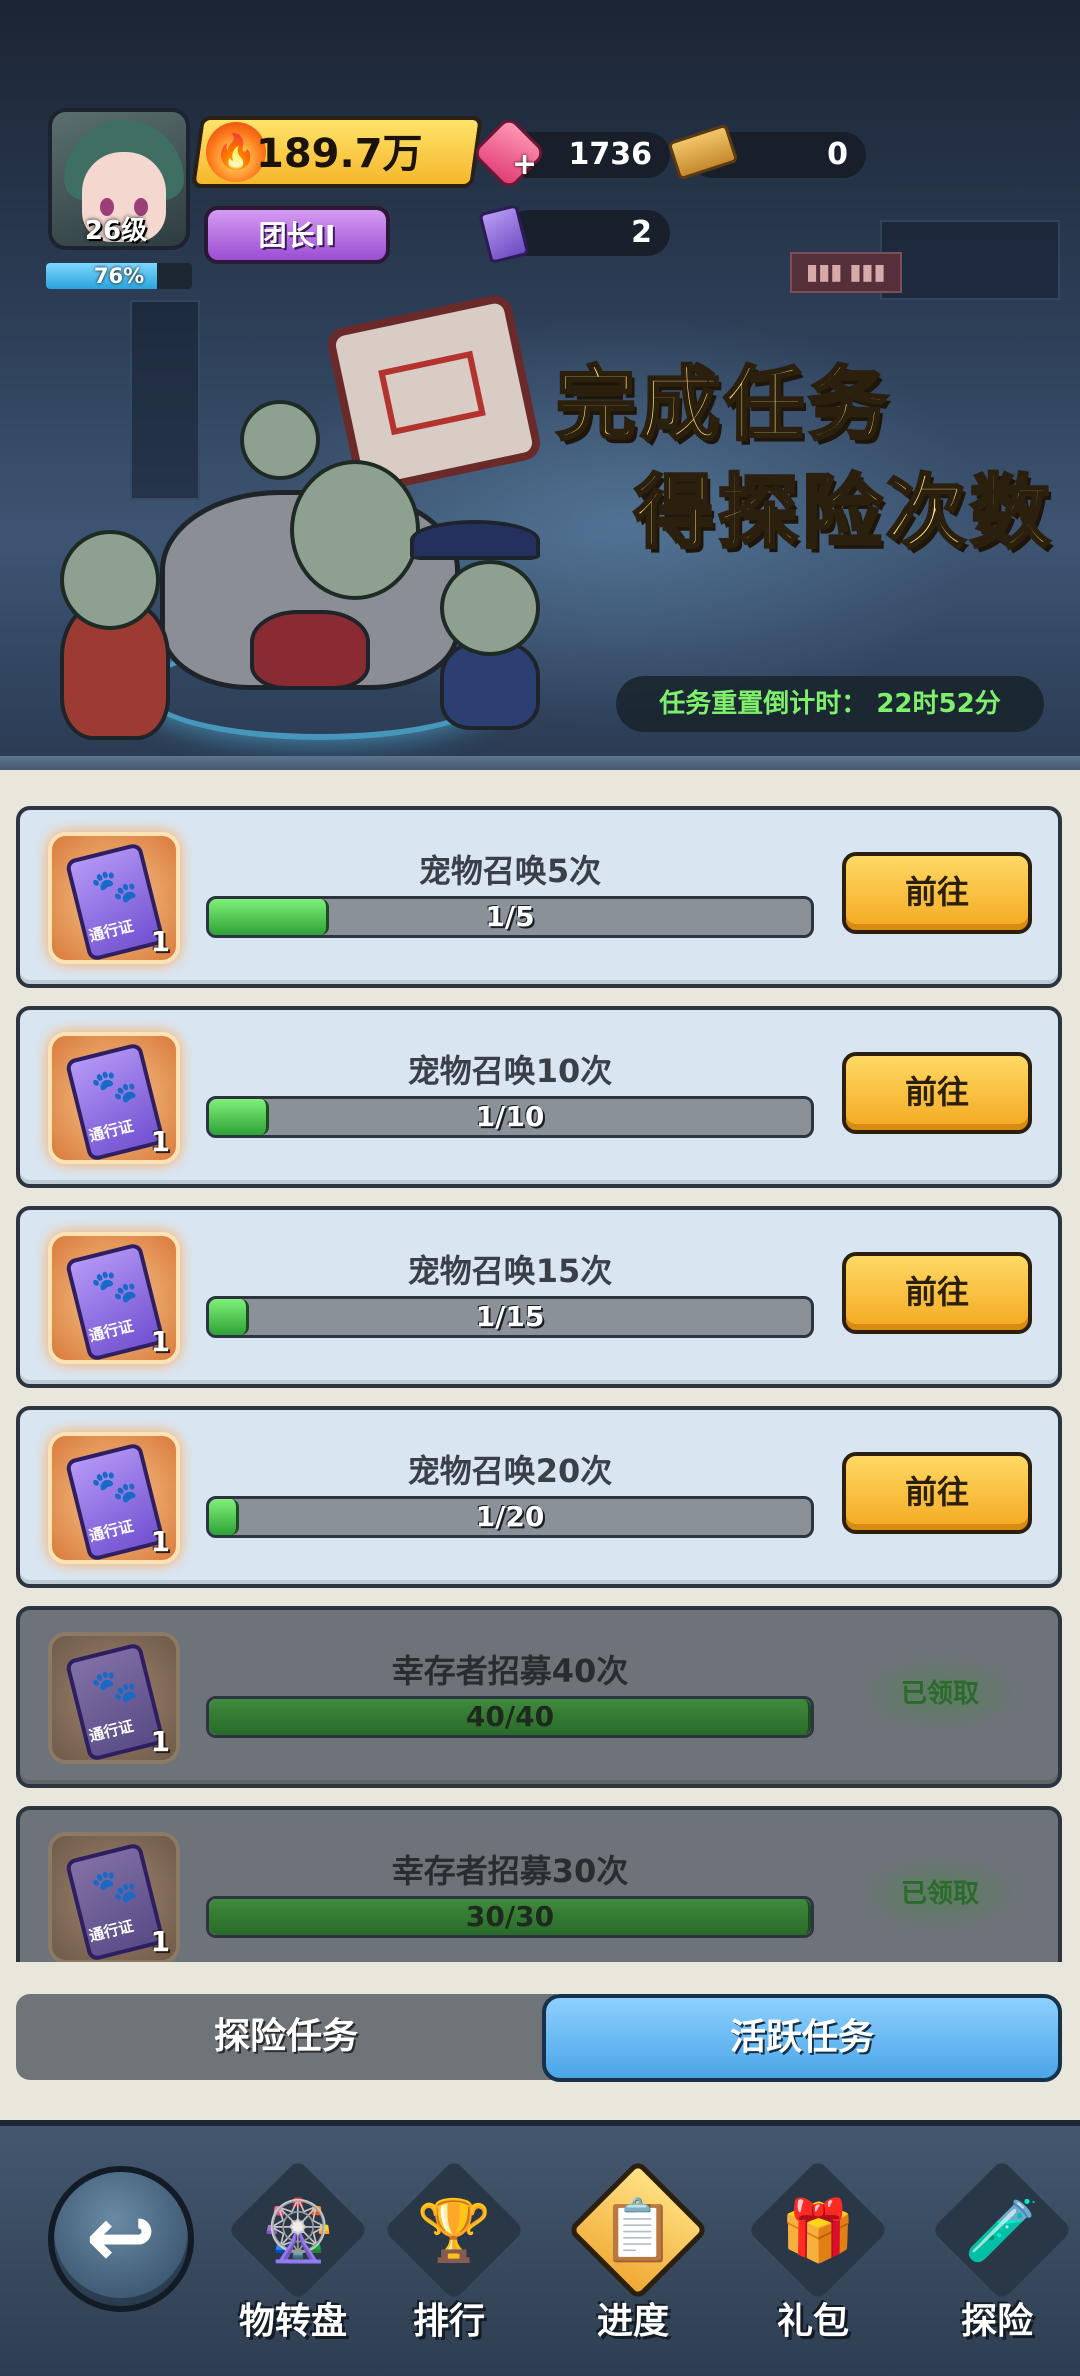 This screenshot has height=2376, width=1080. What do you see at coordinates (510, 1716) in the screenshot?
I see `task-progress-text: 40/40` at bounding box center [510, 1716].